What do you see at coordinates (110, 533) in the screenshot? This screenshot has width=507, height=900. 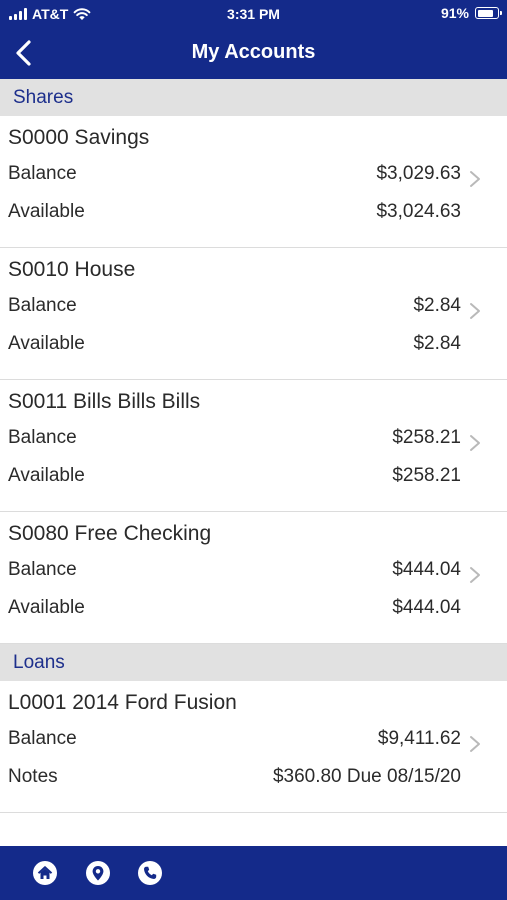 I see `account-name: S0080 Free Checking` at bounding box center [110, 533].